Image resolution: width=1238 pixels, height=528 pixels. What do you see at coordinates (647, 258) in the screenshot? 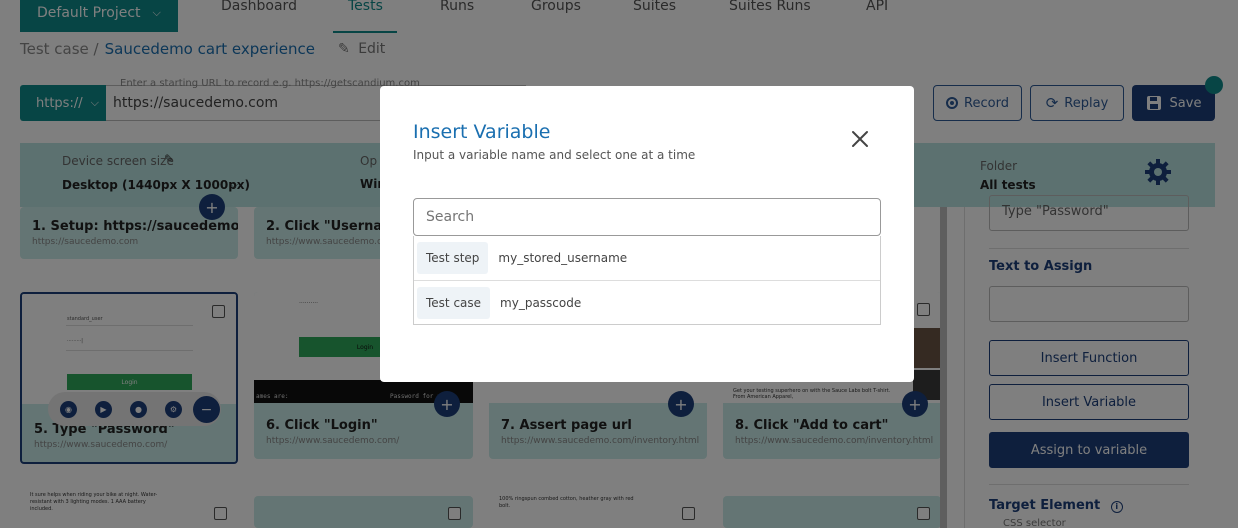
I see `variable-row: Test step my_stored_username` at bounding box center [647, 258].